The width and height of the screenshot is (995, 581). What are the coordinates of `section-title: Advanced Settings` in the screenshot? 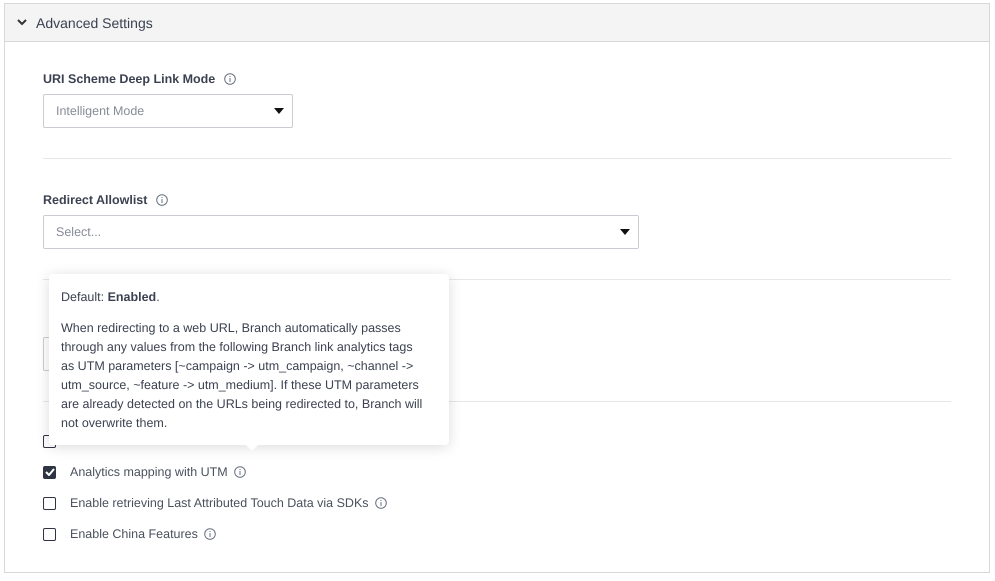 It's located at (94, 22).